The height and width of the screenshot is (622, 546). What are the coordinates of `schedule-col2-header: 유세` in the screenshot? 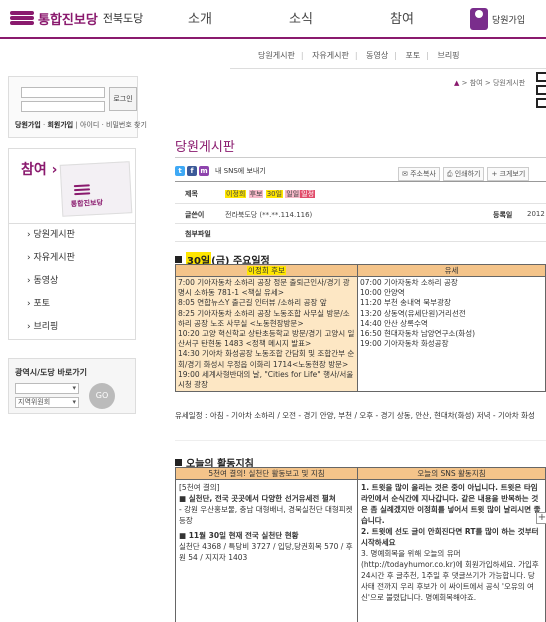 It's located at (451, 270).